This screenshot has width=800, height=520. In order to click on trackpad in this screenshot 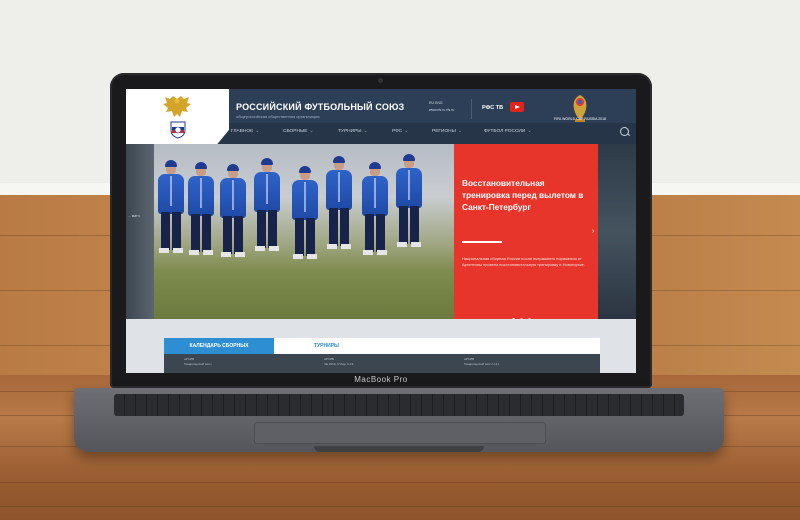, I will do `click(400, 433)`.